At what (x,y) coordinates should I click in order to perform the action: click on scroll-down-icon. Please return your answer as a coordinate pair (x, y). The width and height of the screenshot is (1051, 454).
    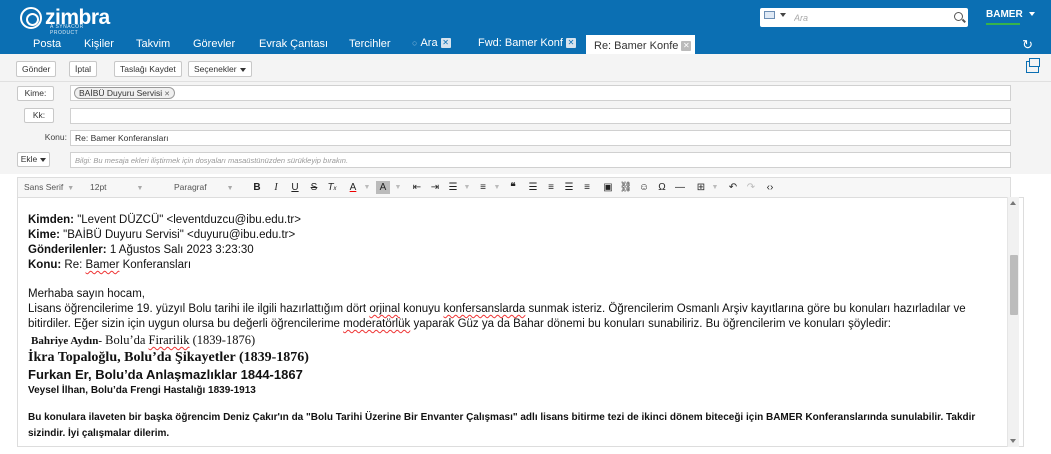
    Looking at the image, I should click on (1013, 441).